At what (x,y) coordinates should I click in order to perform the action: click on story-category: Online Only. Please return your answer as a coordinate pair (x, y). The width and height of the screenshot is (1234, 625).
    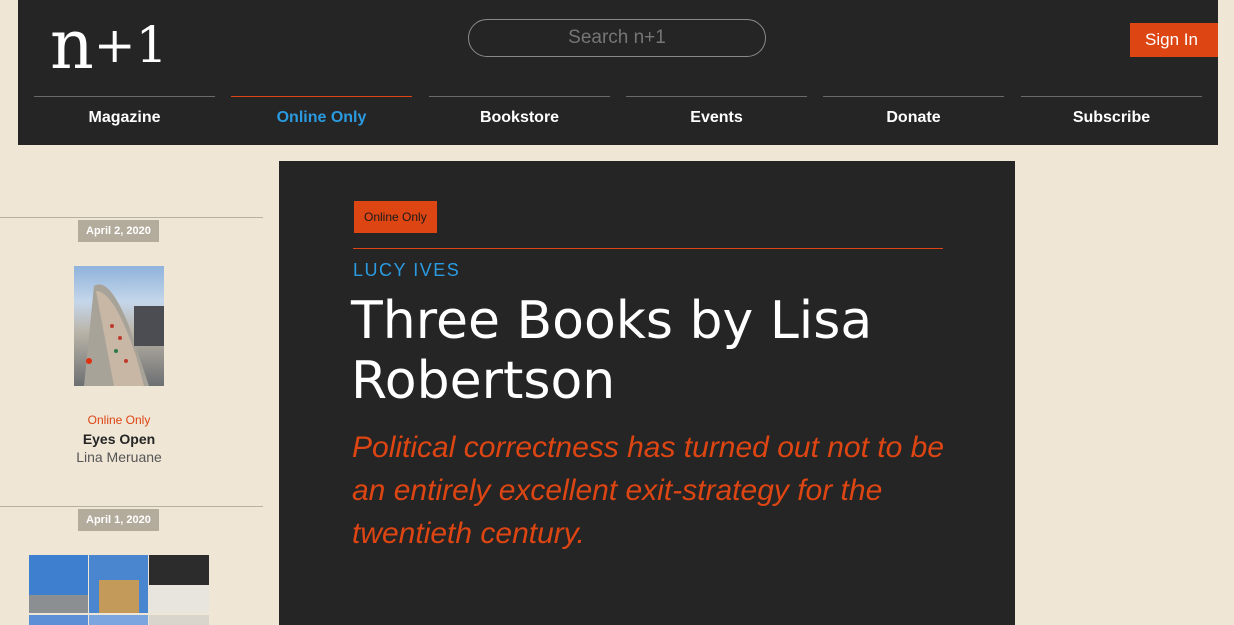
    Looking at the image, I should click on (119, 420).